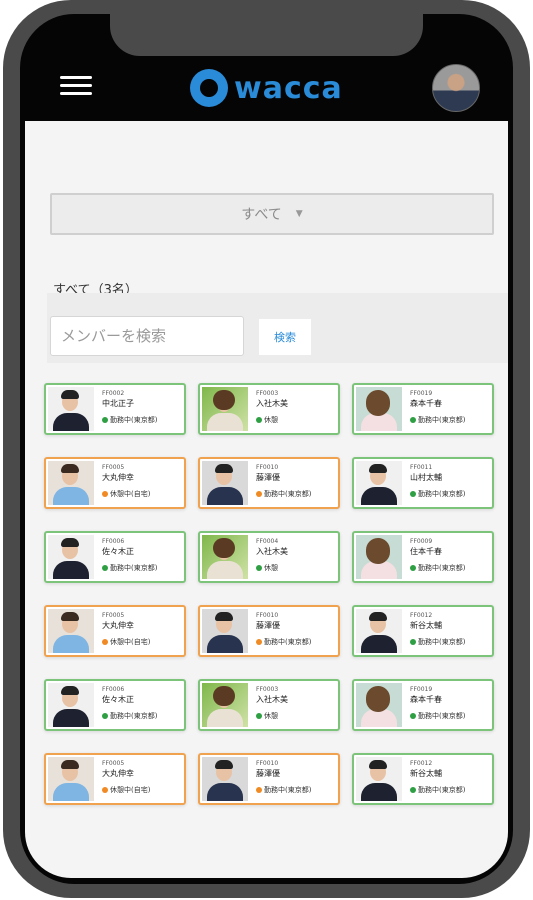 The width and height of the screenshot is (533, 900). I want to click on member-code: FF0011, so click(421, 467).